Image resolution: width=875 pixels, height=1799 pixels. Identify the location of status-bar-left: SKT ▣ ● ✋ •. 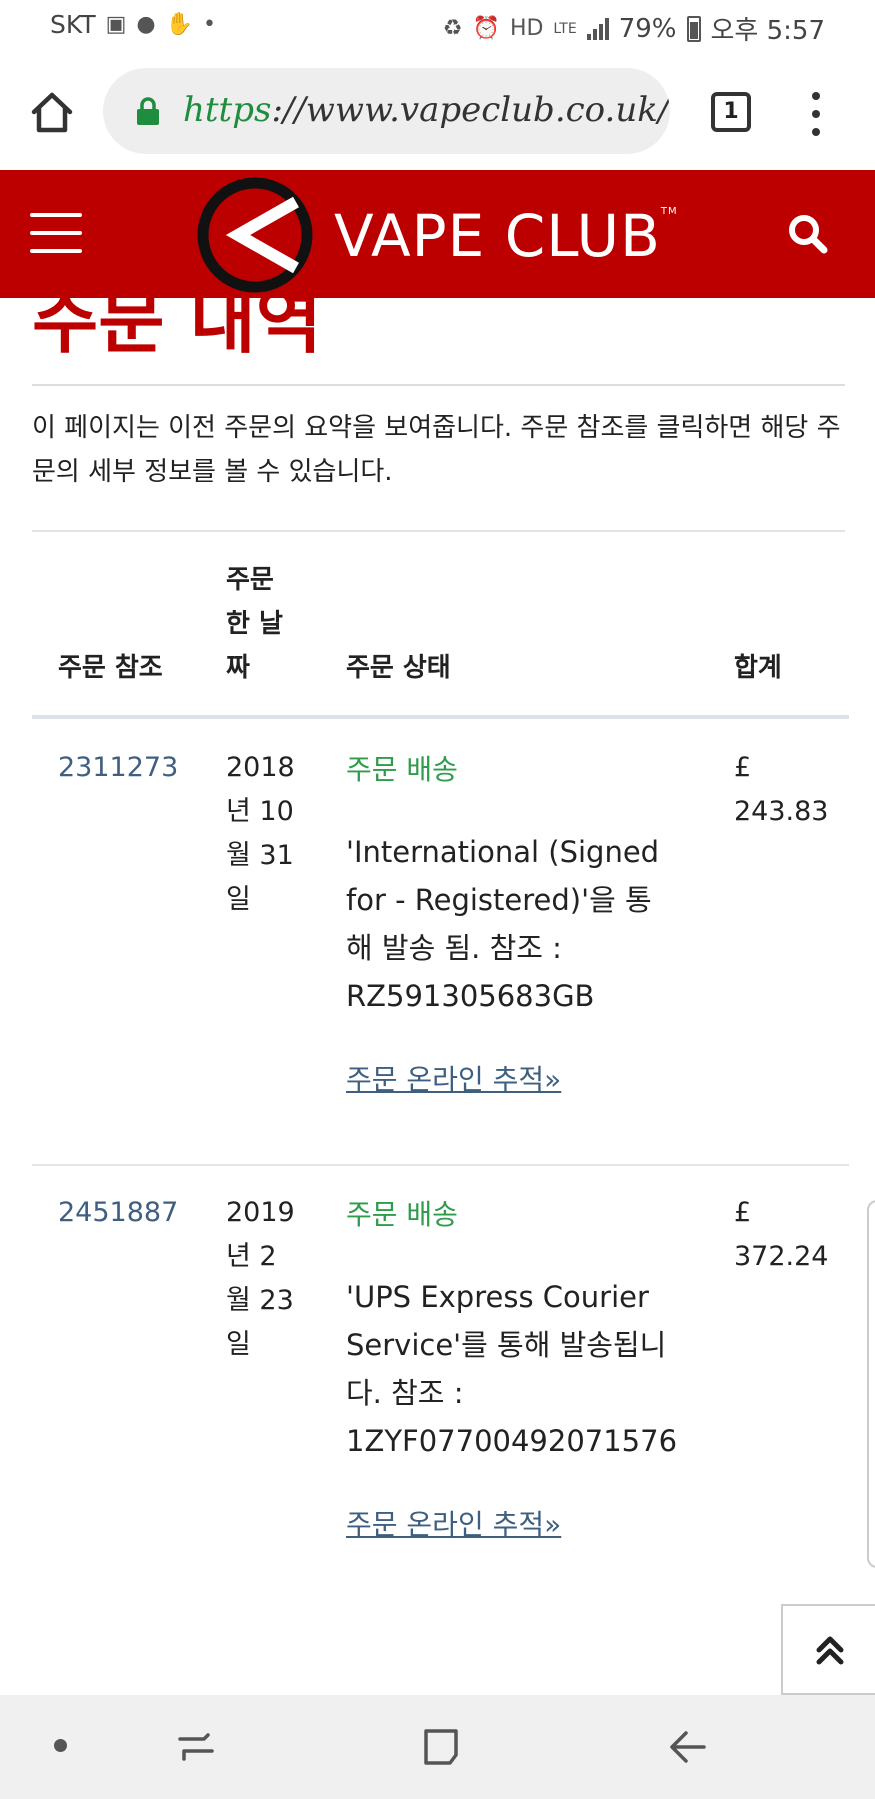
(133, 24).